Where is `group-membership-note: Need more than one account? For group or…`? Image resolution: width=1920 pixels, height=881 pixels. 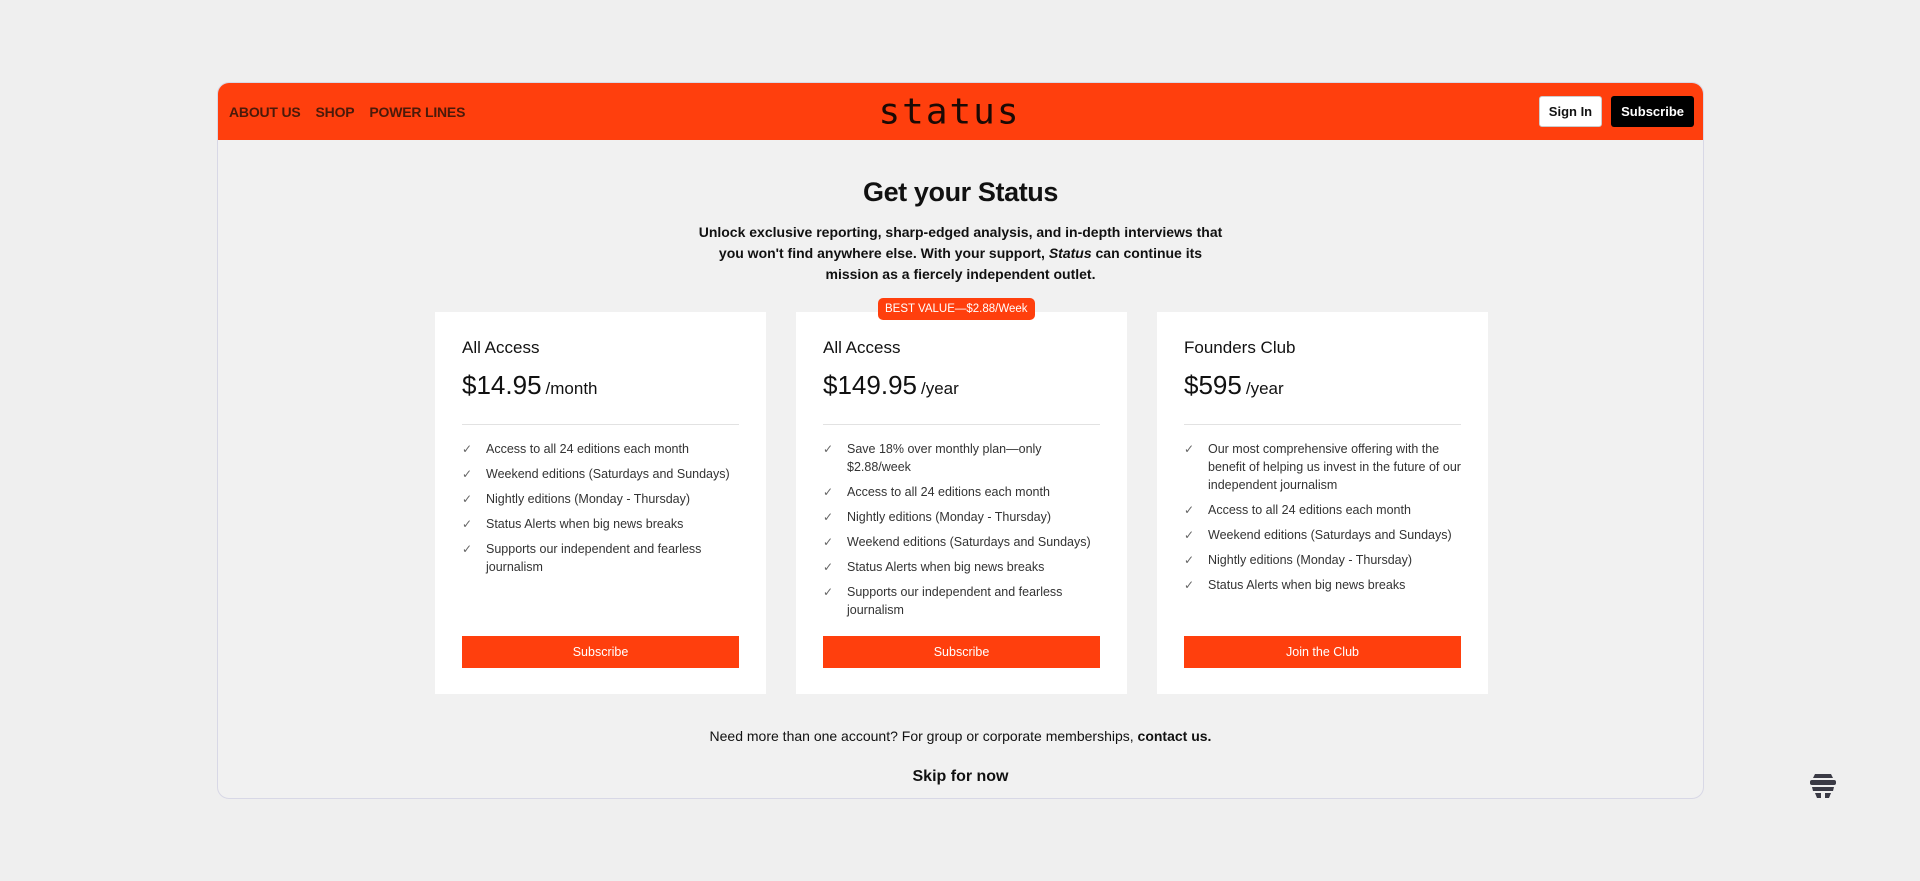
group-membership-note: Need more than one account? For group or… is located at coordinates (960, 736).